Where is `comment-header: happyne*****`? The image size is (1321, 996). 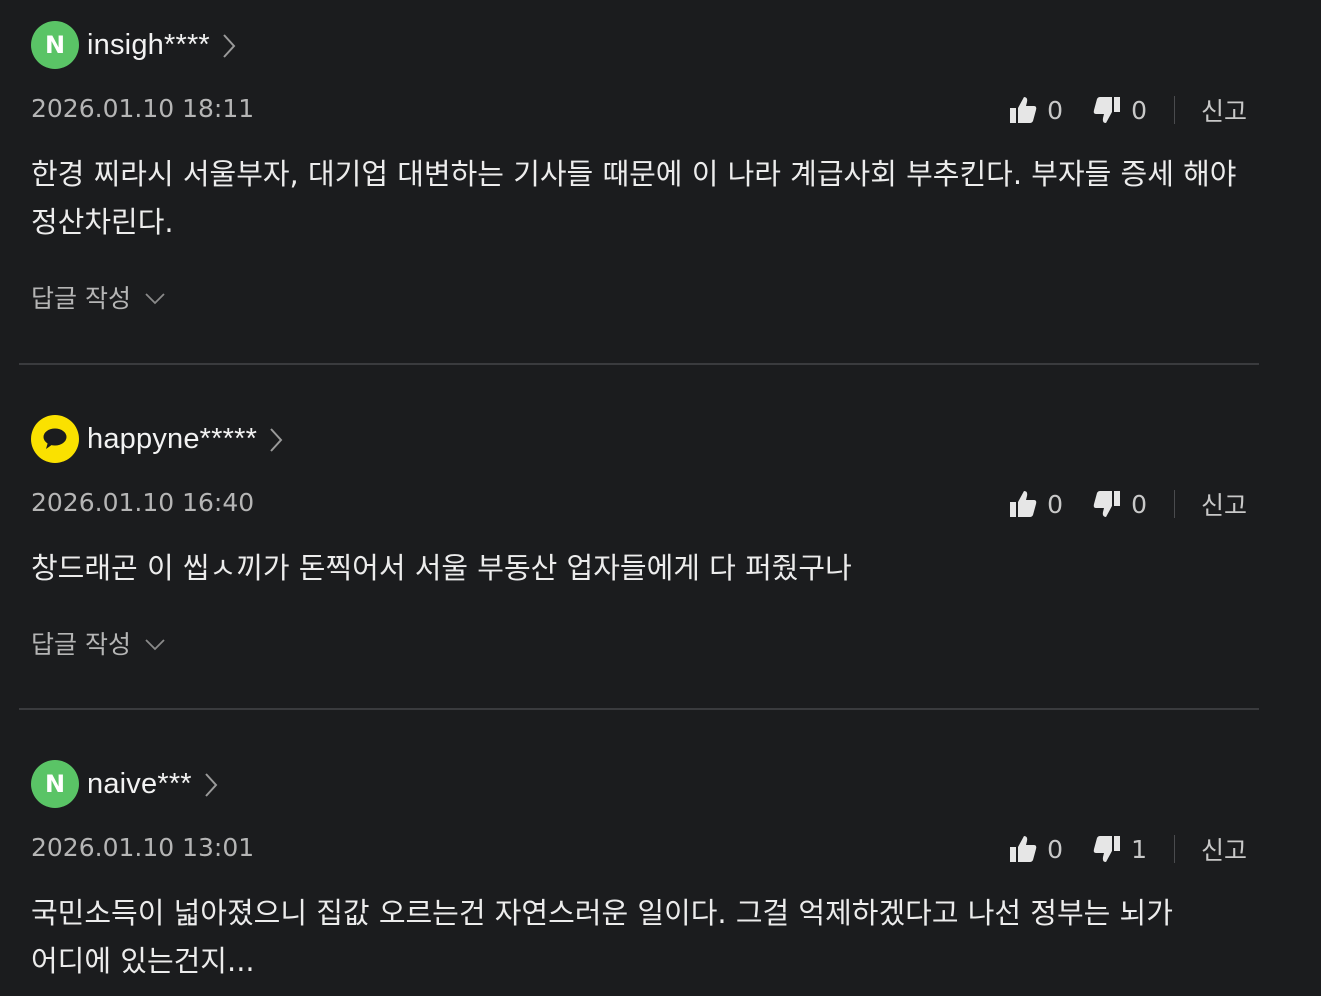 comment-header: happyne***** is located at coordinates (157, 439).